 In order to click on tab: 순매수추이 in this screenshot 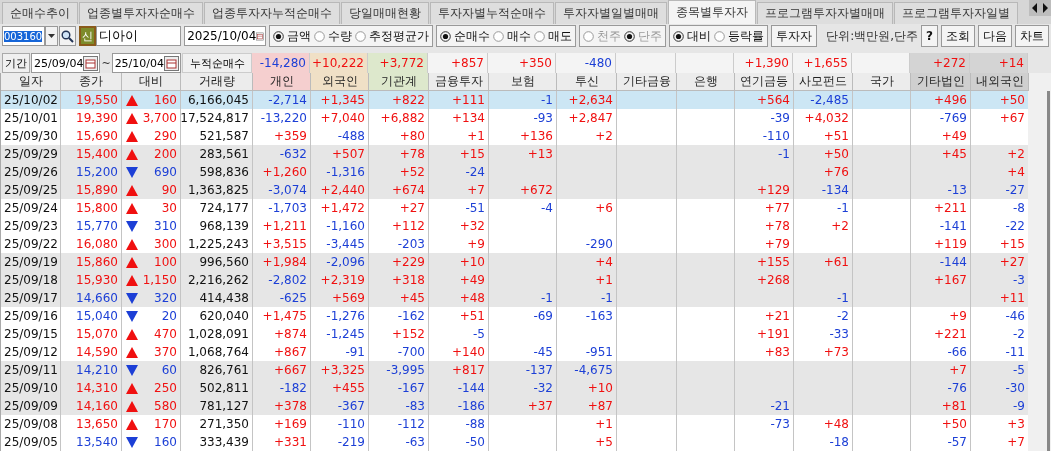, I will do `click(40, 13)`.